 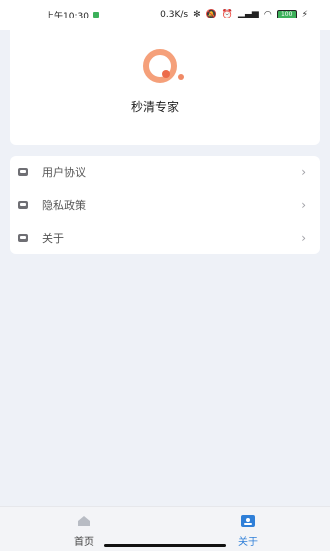 What do you see at coordinates (248, 521) in the screenshot?
I see `about-icon` at bounding box center [248, 521].